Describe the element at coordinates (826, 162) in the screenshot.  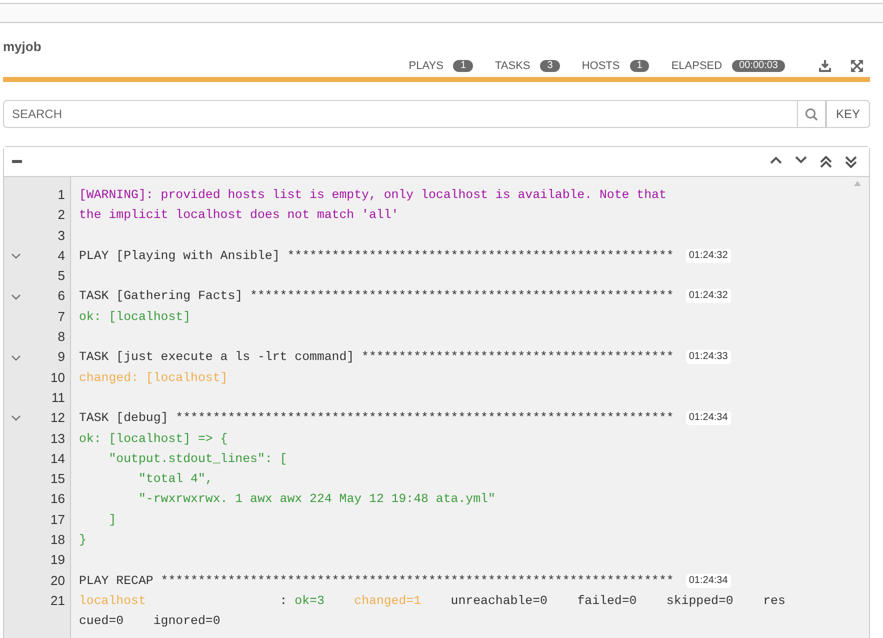
I see `double-chevron-up-icon` at that location.